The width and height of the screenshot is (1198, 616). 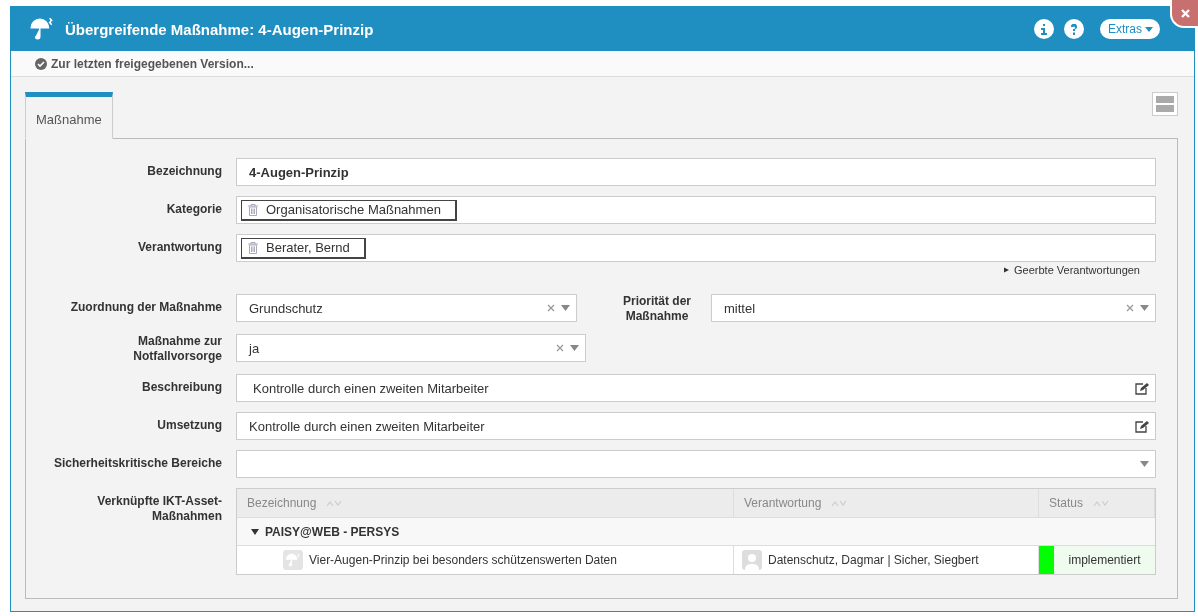 I want to click on close-button, so click(x=1184, y=14).